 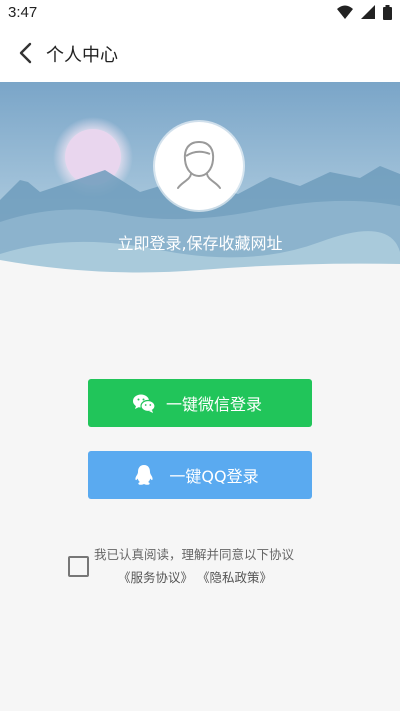 What do you see at coordinates (78, 566) in the screenshot?
I see `agreement-checkbox` at bounding box center [78, 566].